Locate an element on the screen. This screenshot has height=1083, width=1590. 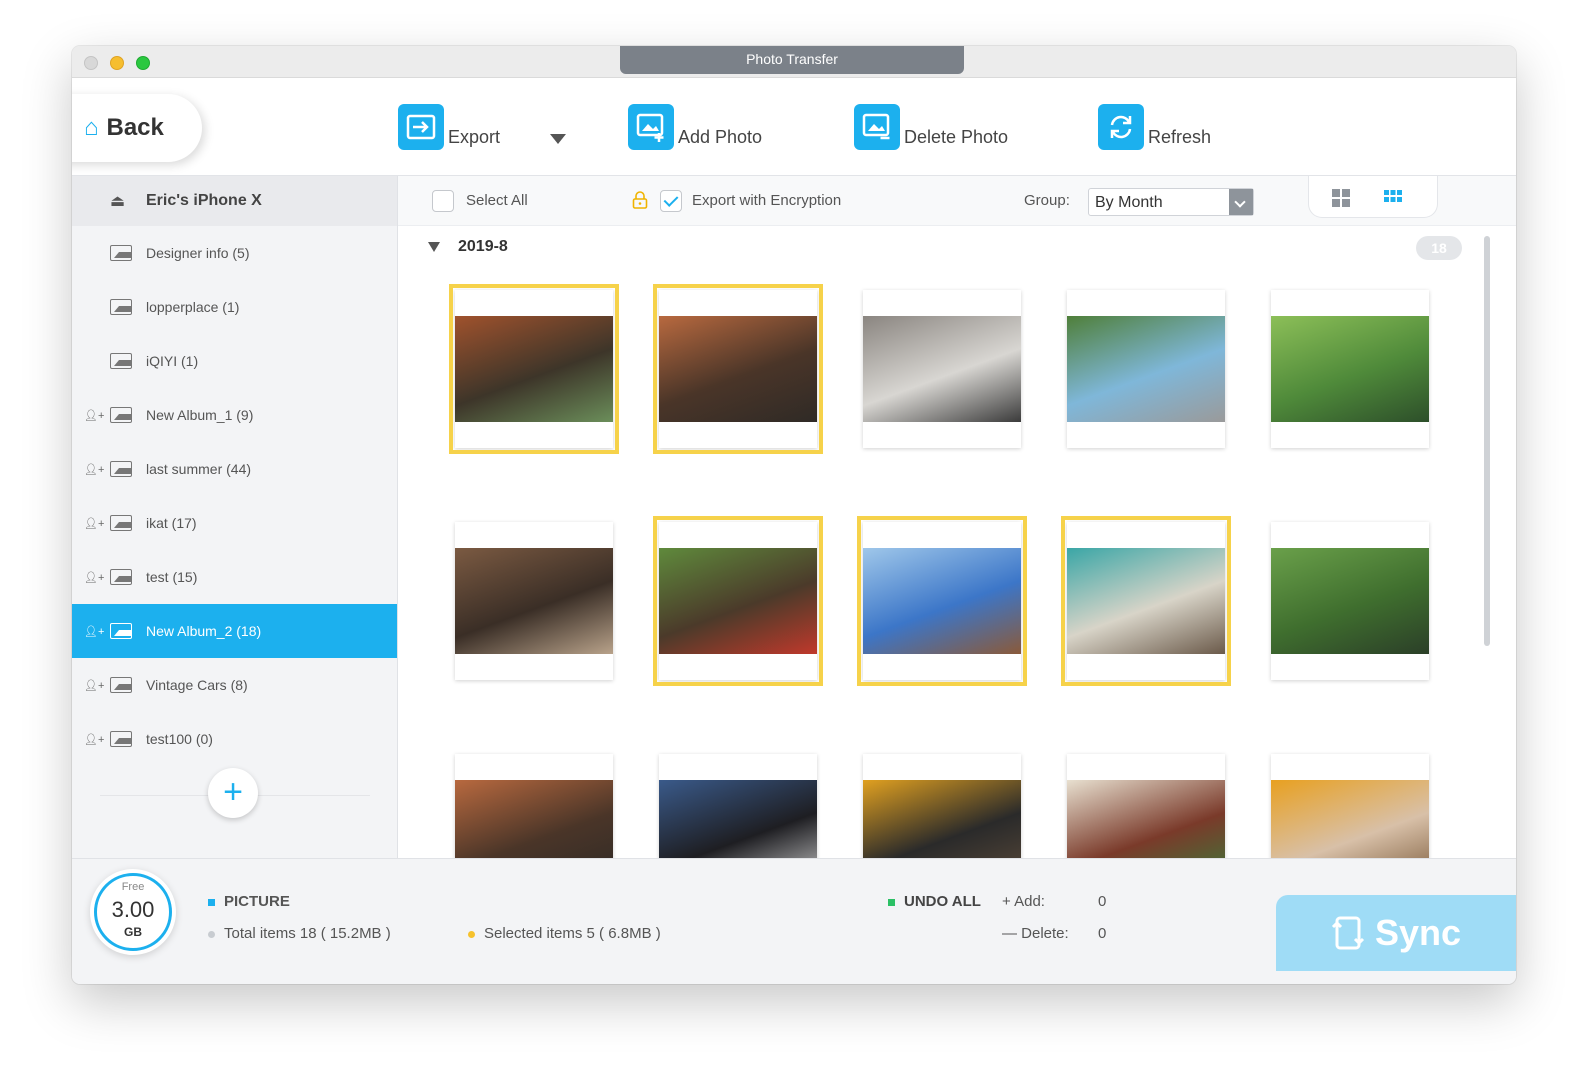
maximize-window-button is located at coordinates (143, 63).